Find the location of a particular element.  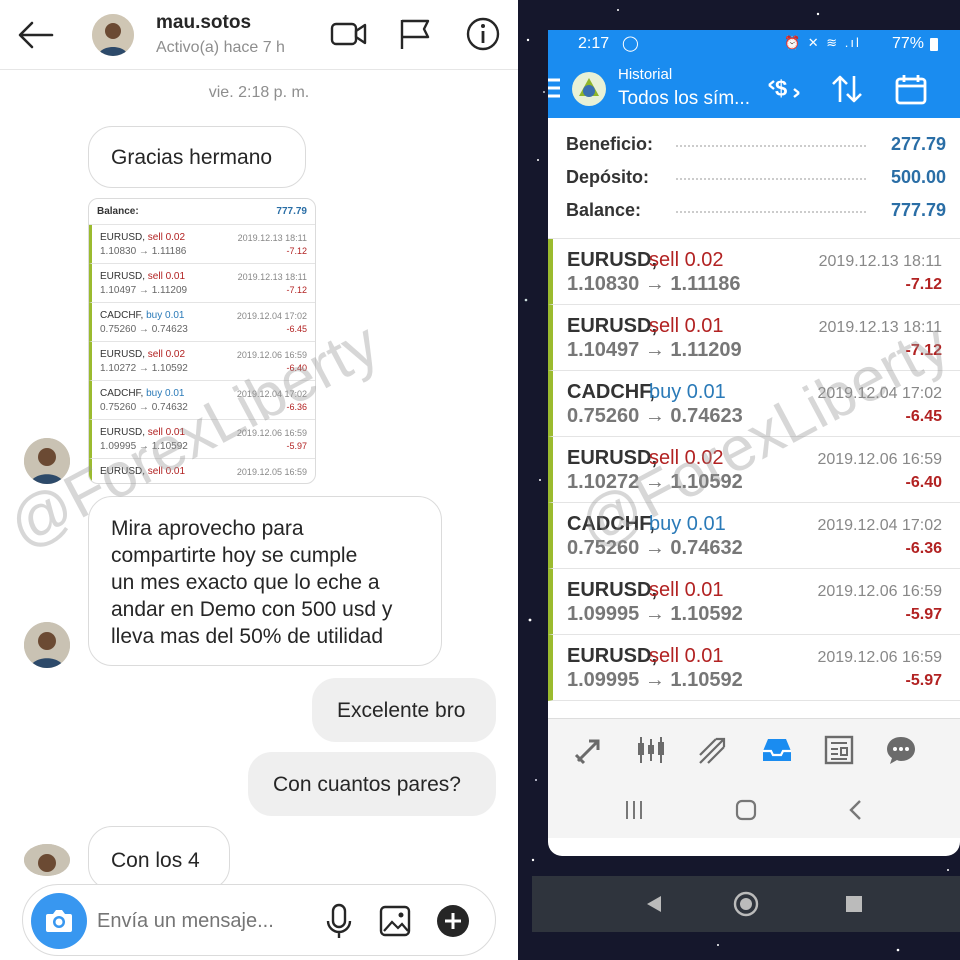

camera-button is located at coordinates (59, 921).